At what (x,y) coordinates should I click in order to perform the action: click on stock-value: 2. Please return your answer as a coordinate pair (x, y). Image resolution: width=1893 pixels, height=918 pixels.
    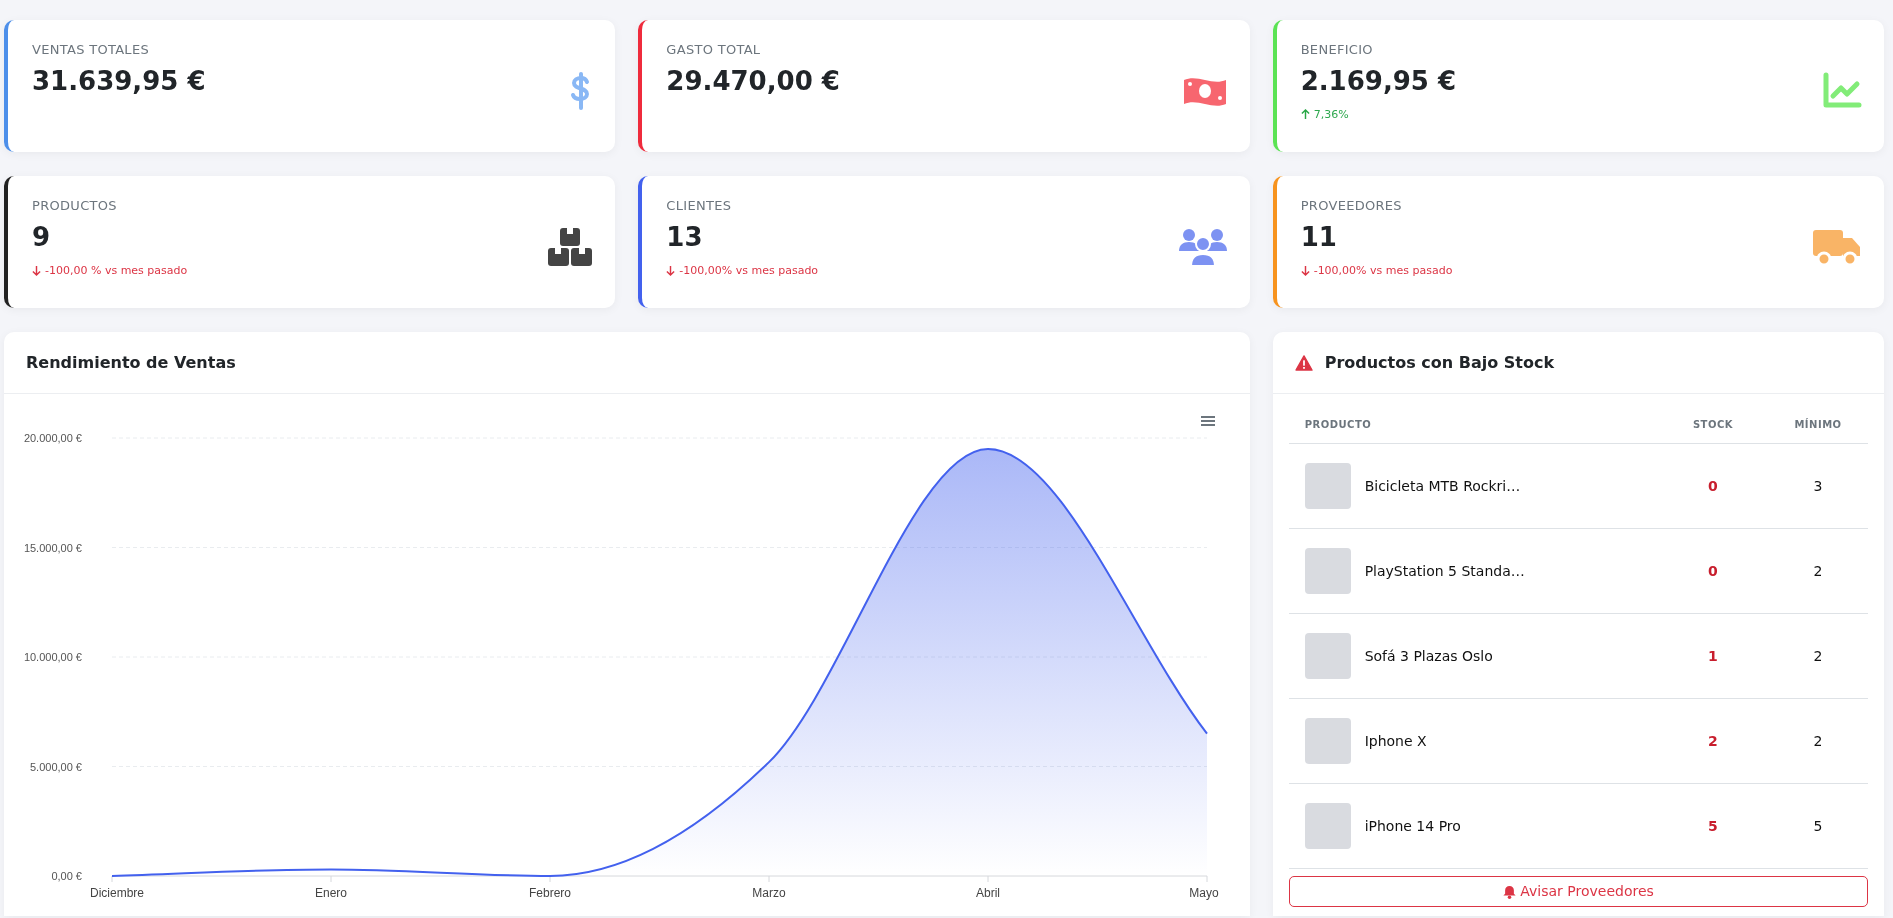
    Looking at the image, I should click on (1713, 741).